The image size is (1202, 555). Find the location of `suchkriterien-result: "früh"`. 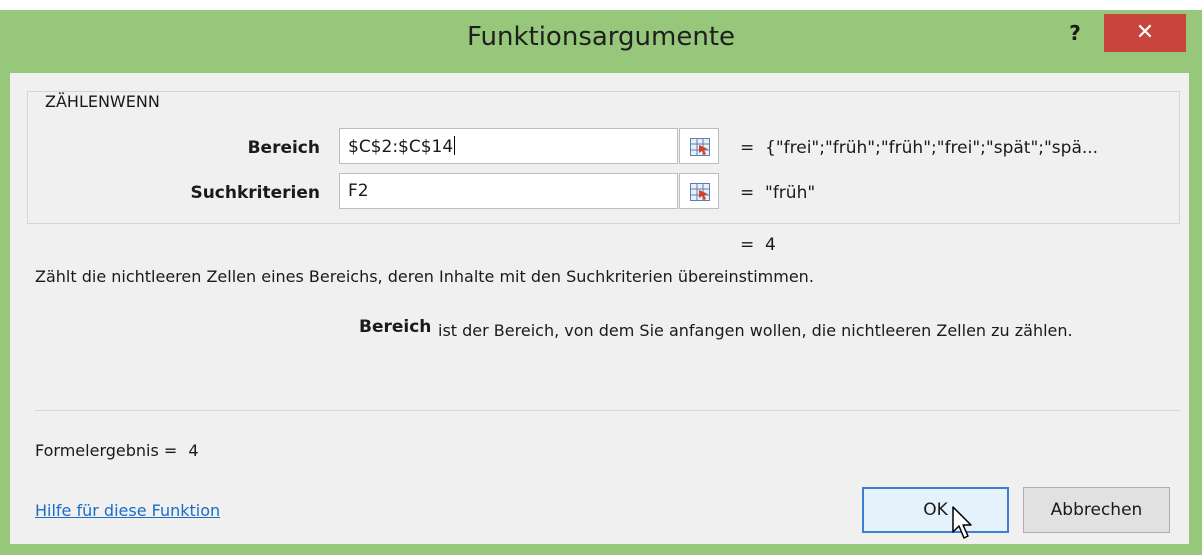

suchkriterien-result: "früh" is located at coordinates (790, 193).